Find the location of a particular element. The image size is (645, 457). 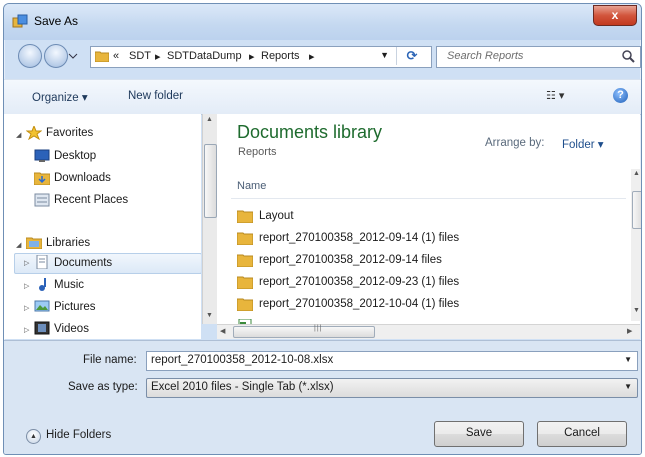

scroll-right-icon: ▶ is located at coordinates (629, 331).